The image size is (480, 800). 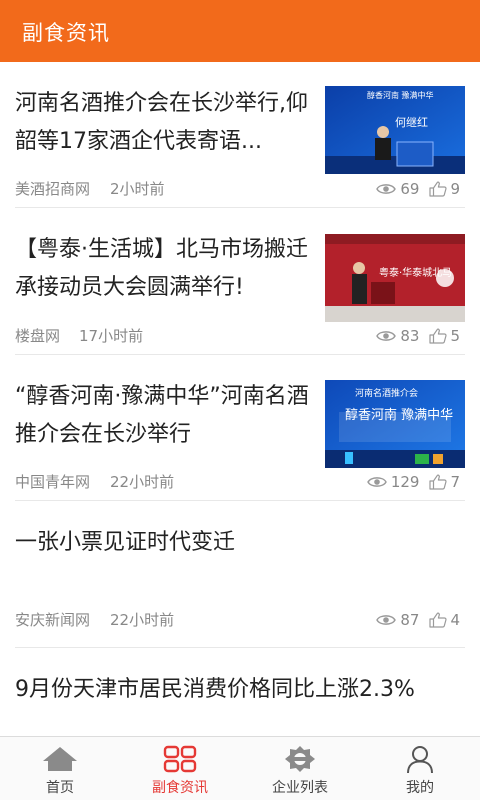 What do you see at coordinates (137, 189) in the screenshot?
I see `news-time: 2小时前` at bounding box center [137, 189].